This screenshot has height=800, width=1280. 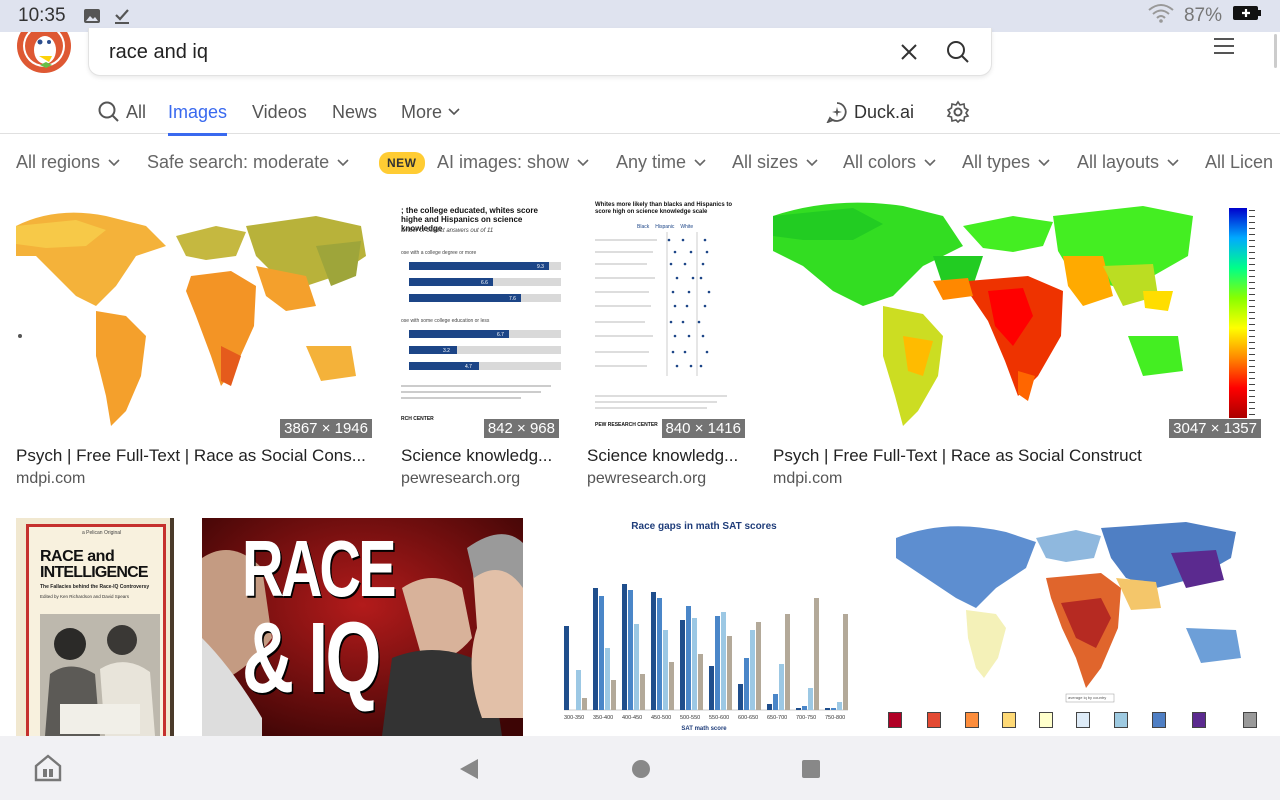 I want to click on filter-sizes: All sizes, so click(x=775, y=162).